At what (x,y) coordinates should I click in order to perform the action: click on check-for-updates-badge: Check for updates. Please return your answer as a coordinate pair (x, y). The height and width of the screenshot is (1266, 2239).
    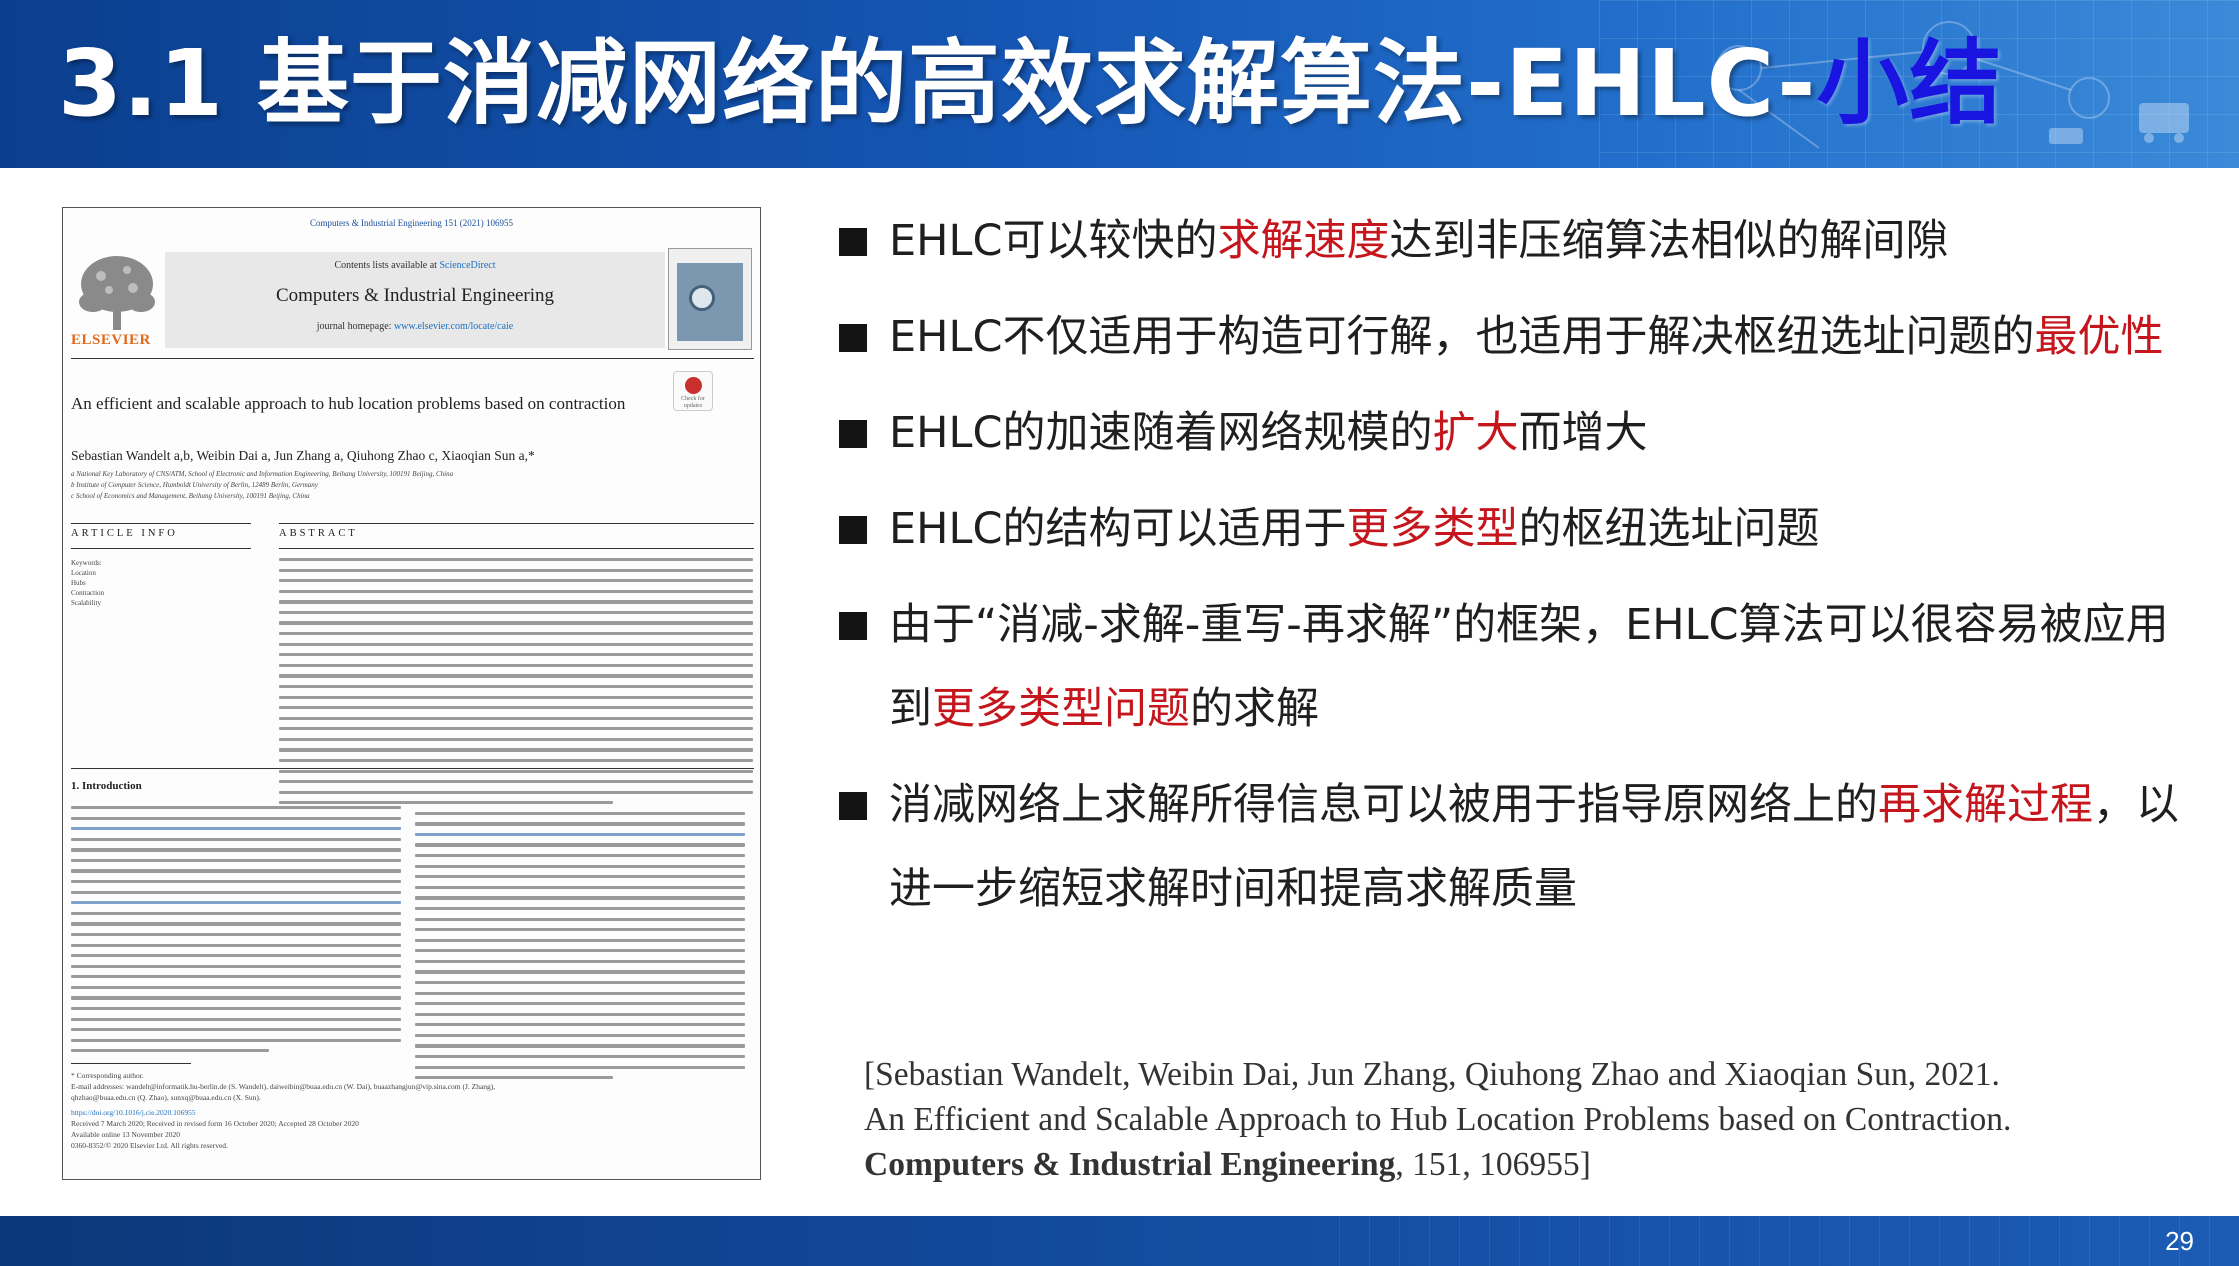
    Looking at the image, I should click on (693, 391).